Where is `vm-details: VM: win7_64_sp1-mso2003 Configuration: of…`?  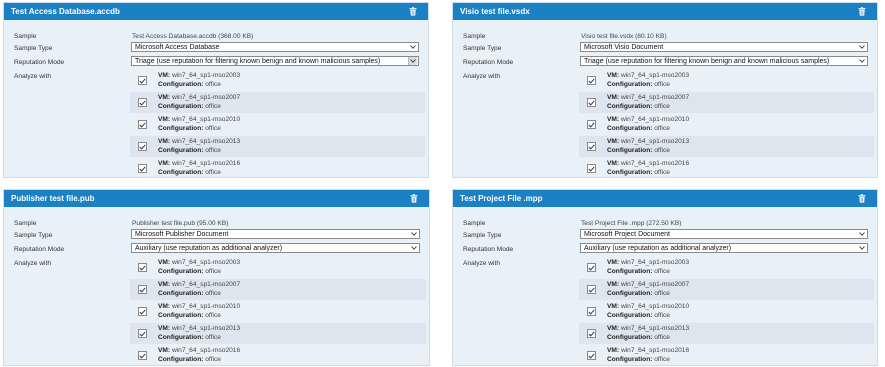 vm-details: VM: win7_64_sp1-mso2003 Configuration: of… is located at coordinates (648, 267).